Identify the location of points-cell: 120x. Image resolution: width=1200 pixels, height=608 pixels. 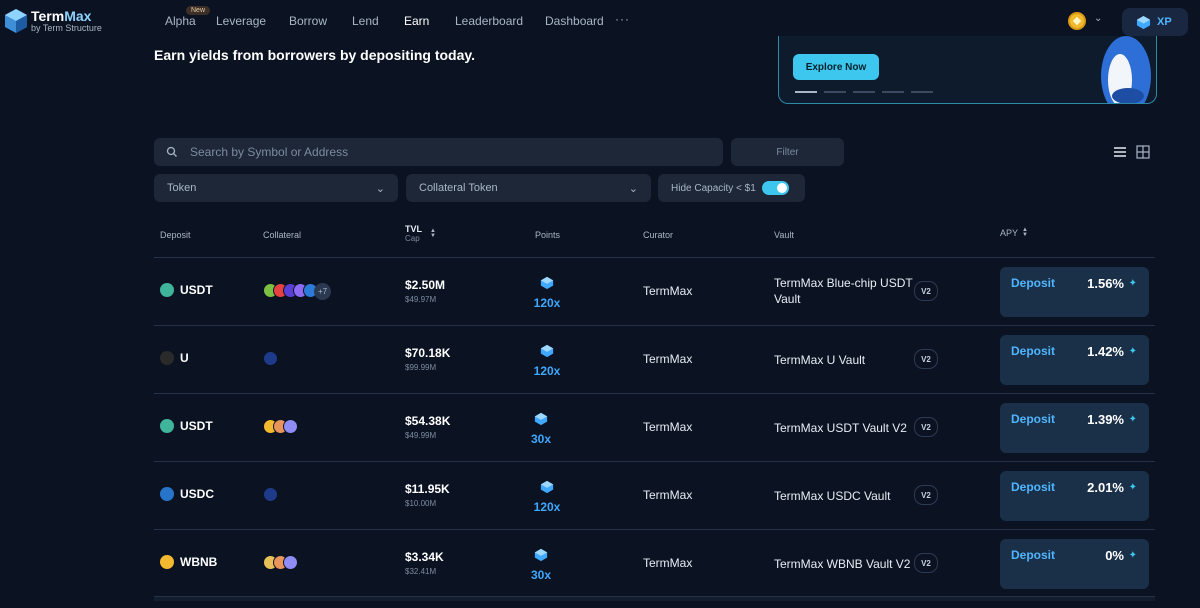
(547, 497).